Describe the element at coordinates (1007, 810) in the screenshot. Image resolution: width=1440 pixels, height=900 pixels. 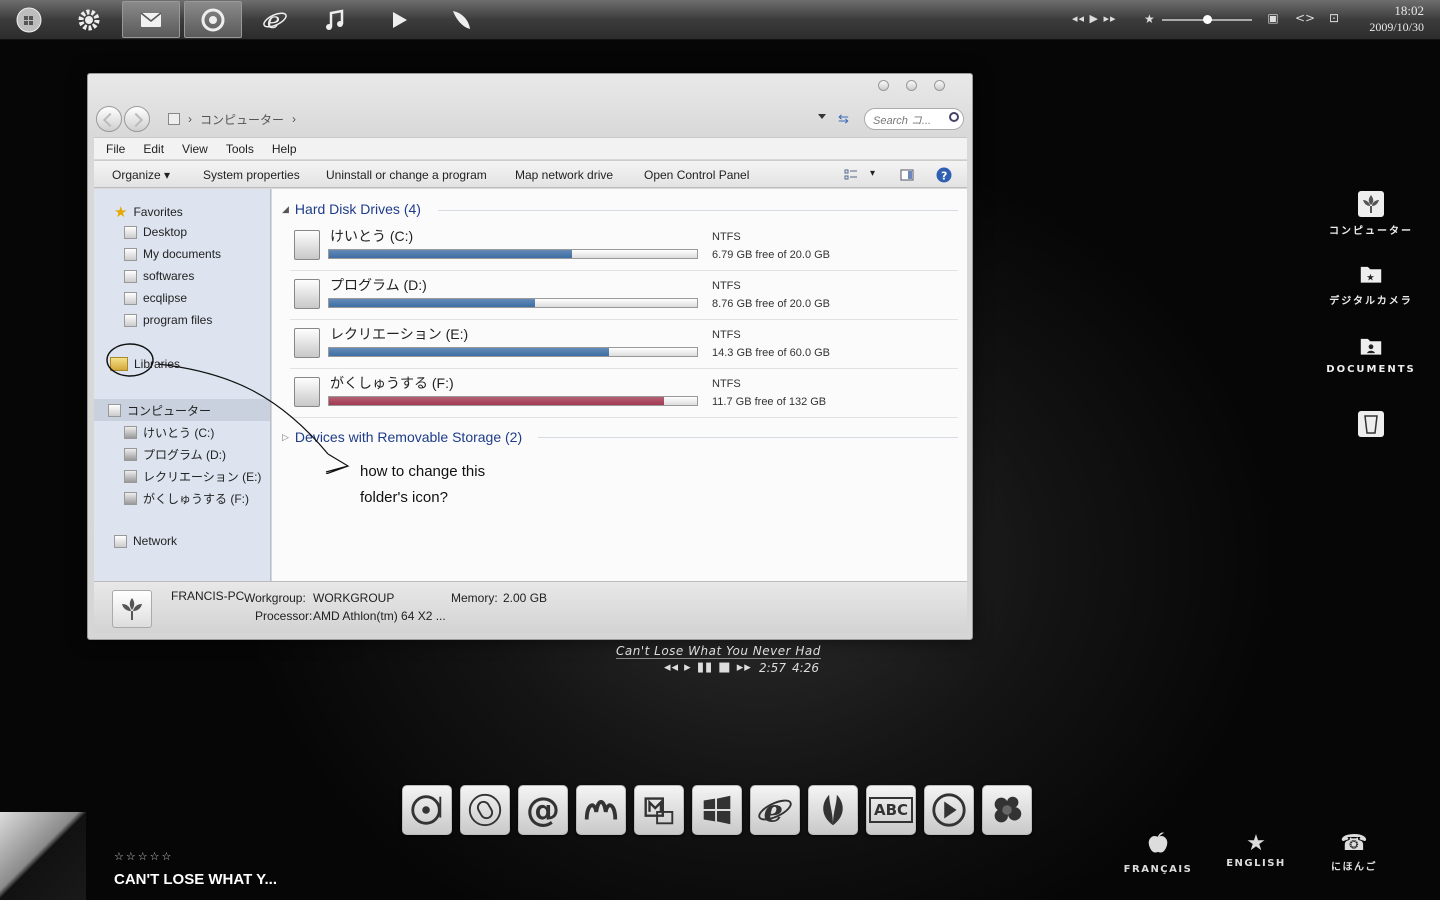
I see `dock-flower-icon` at that location.